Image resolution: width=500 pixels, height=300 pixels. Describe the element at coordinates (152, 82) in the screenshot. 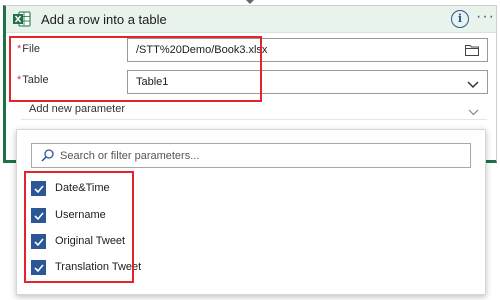

I see `table-select-value: Table1` at that location.